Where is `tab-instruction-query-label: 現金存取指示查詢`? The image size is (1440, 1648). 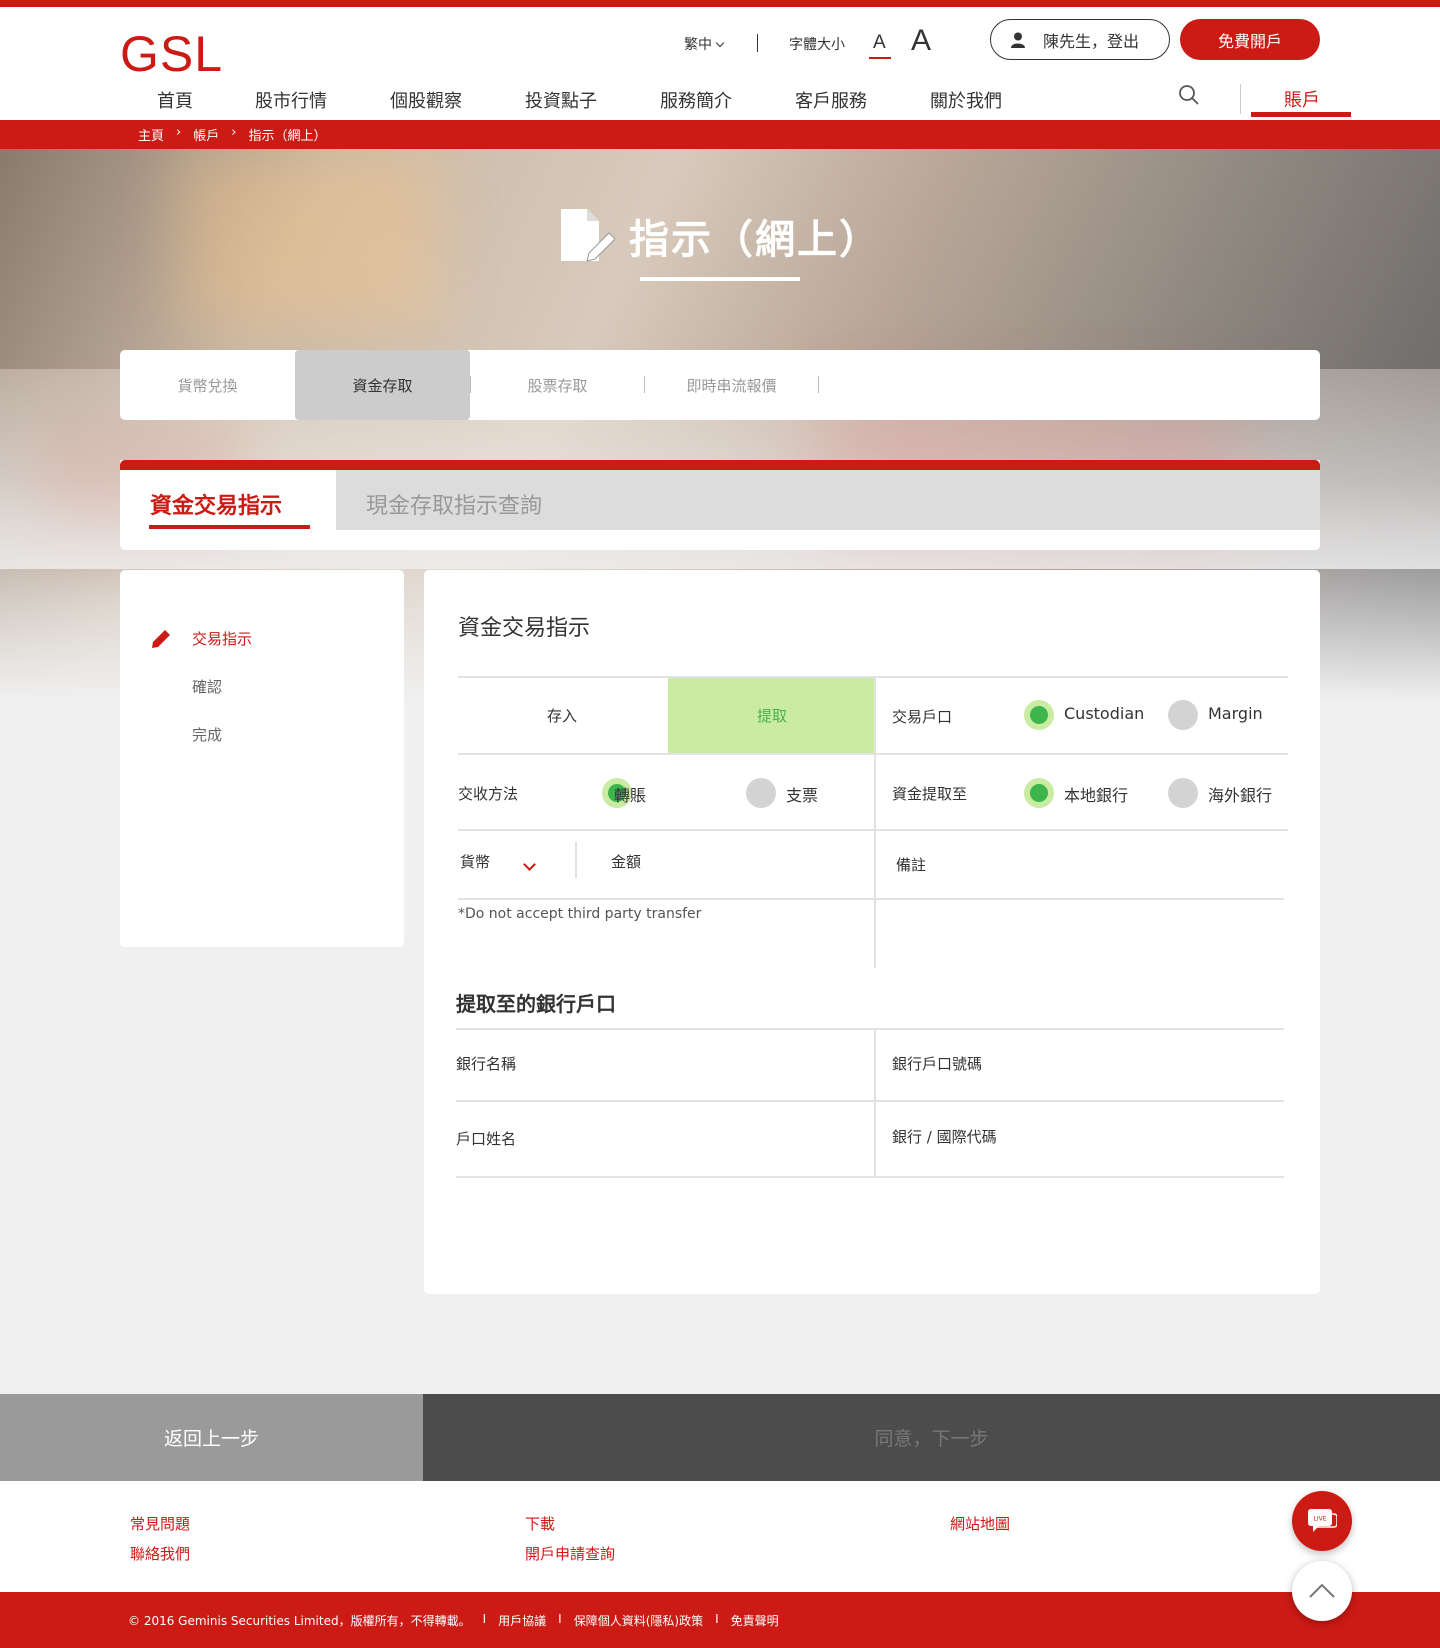
tab-instruction-query-label: 現金存取指示查詢 is located at coordinates (454, 506).